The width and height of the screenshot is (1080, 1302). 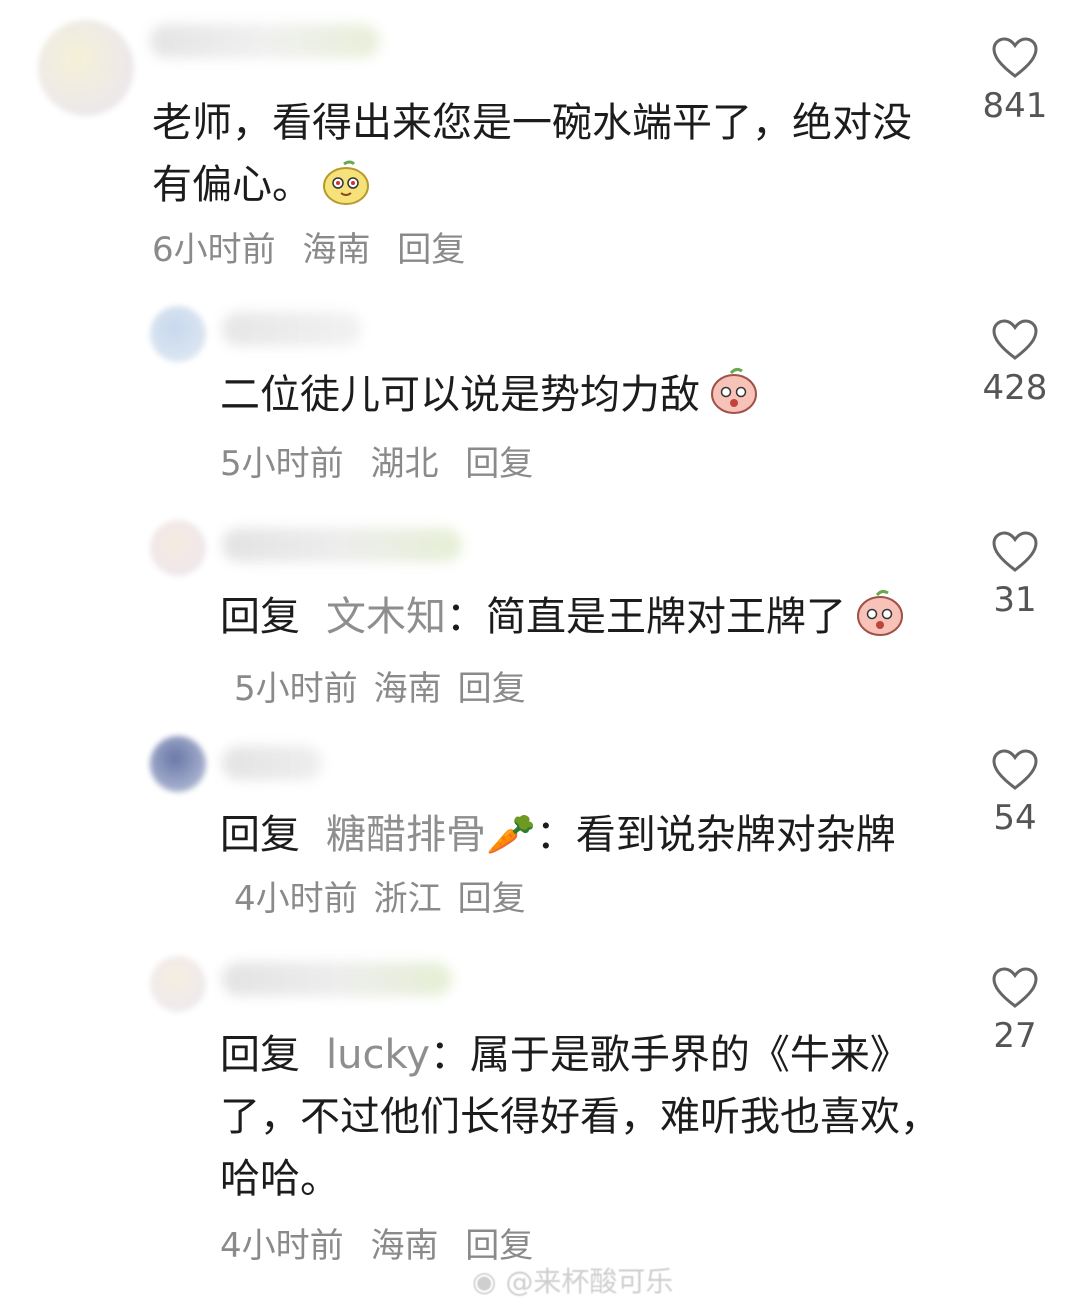 I want to click on timestamp: 6小时前, so click(x=214, y=250).